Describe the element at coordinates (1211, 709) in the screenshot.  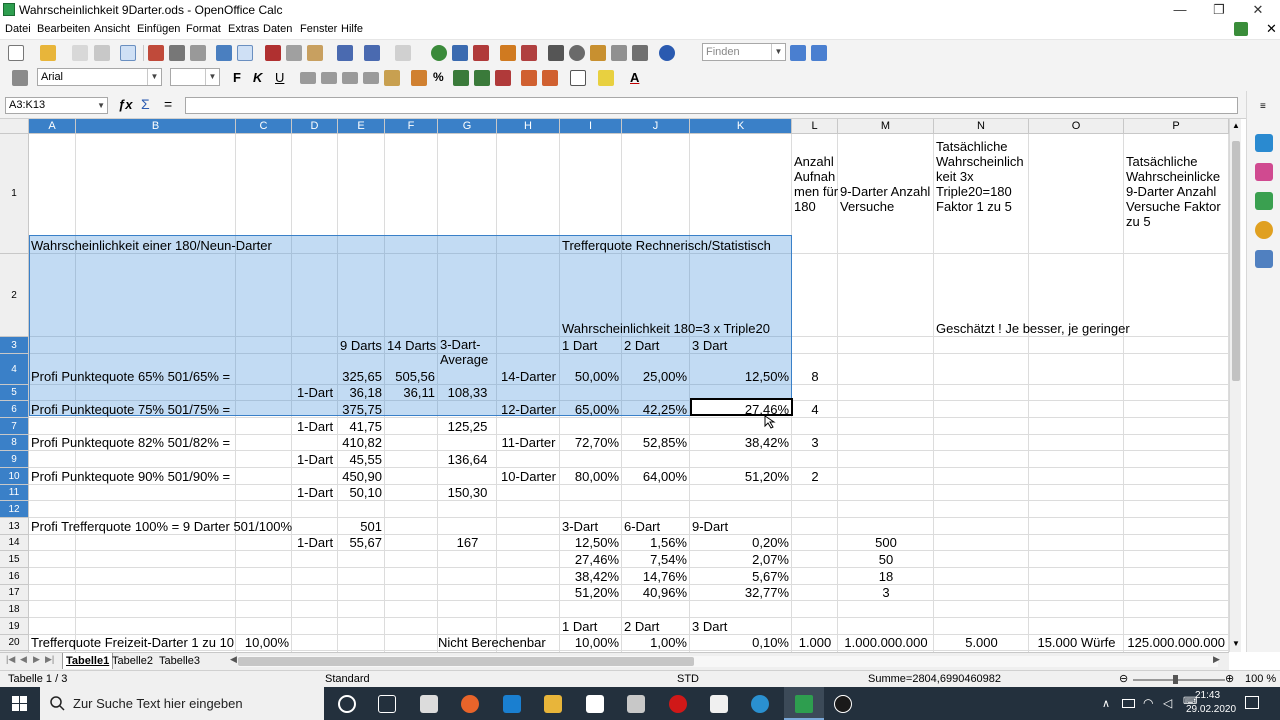
I see `taskbar-date: 29.02.2020` at that location.